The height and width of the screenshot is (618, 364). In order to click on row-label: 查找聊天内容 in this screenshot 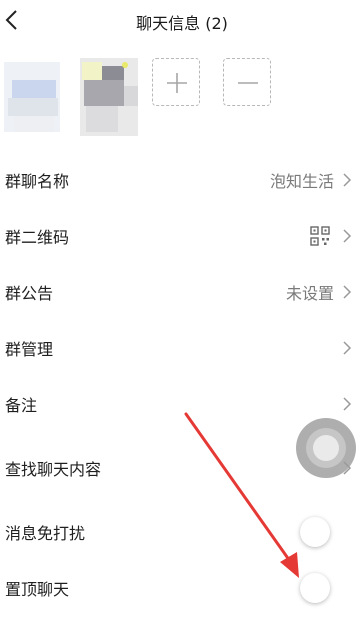, I will do `click(53, 469)`.